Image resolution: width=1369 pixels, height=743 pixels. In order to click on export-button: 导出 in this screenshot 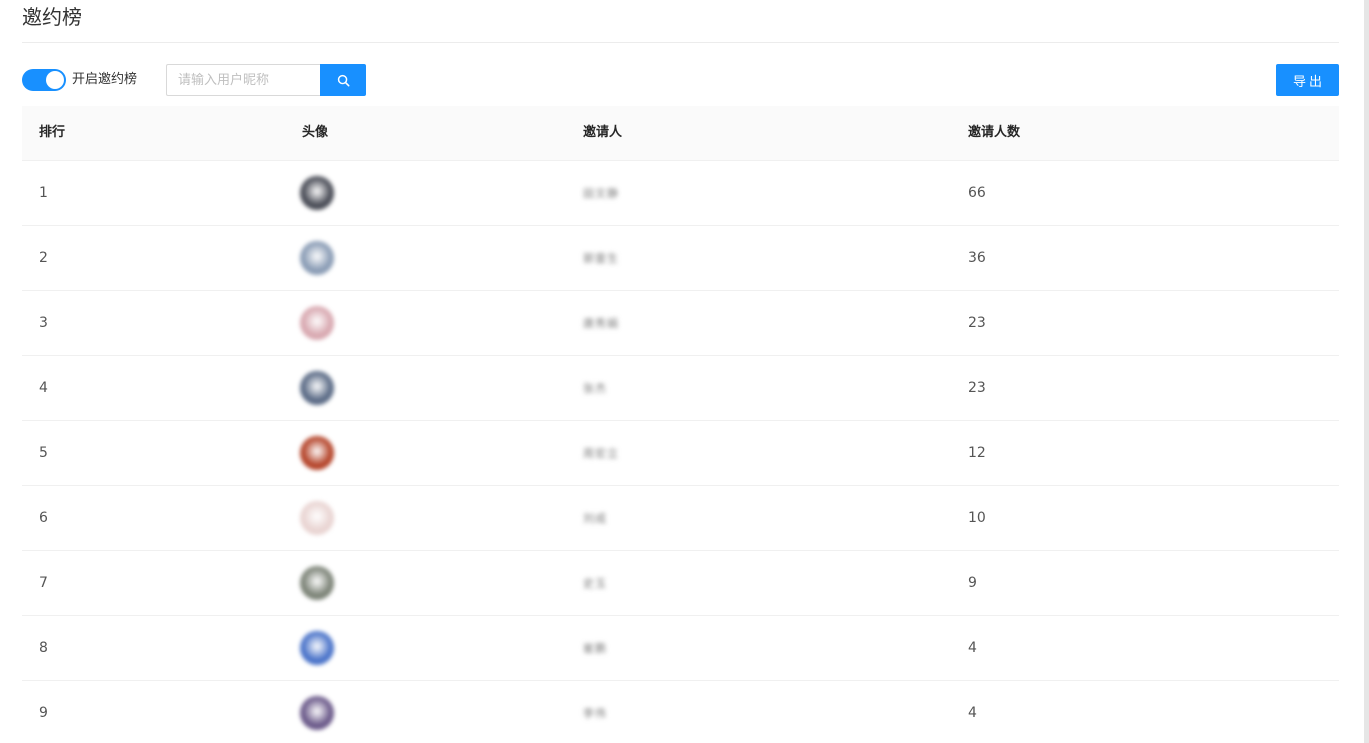, I will do `click(1307, 80)`.